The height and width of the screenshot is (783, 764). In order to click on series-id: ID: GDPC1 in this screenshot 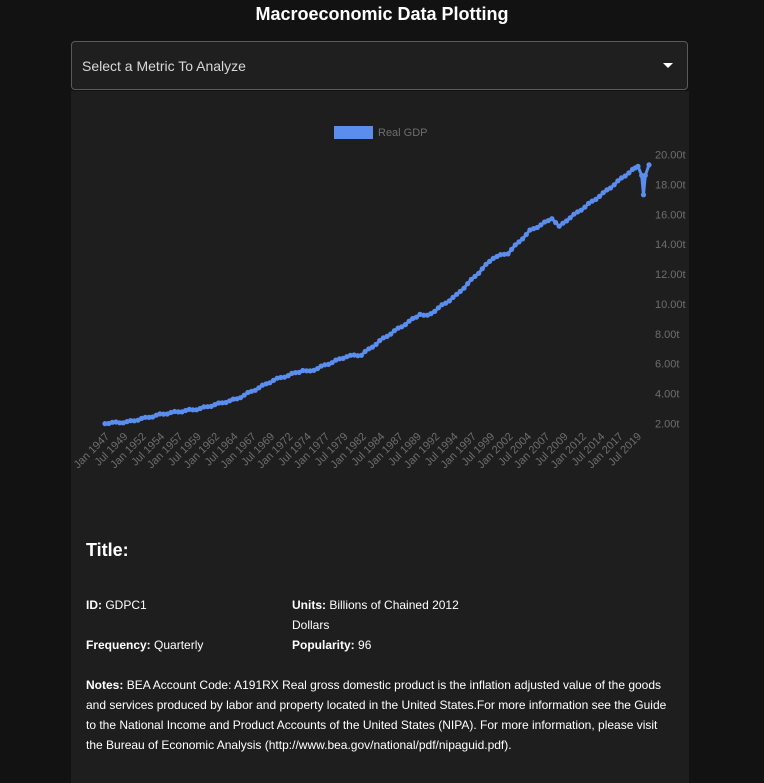, I will do `click(116, 605)`.